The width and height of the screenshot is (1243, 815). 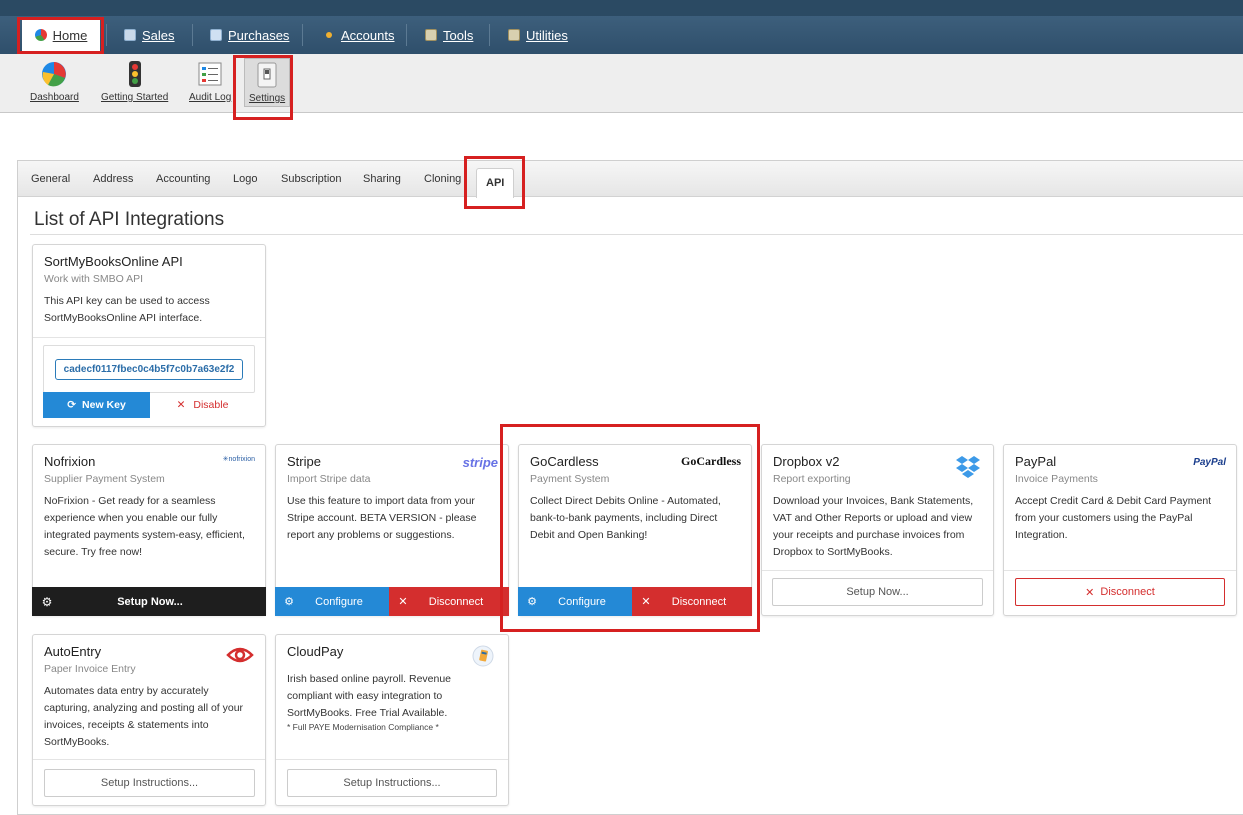 What do you see at coordinates (210, 74) in the screenshot?
I see `audit-log-icon` at bounding box center [210, 74].